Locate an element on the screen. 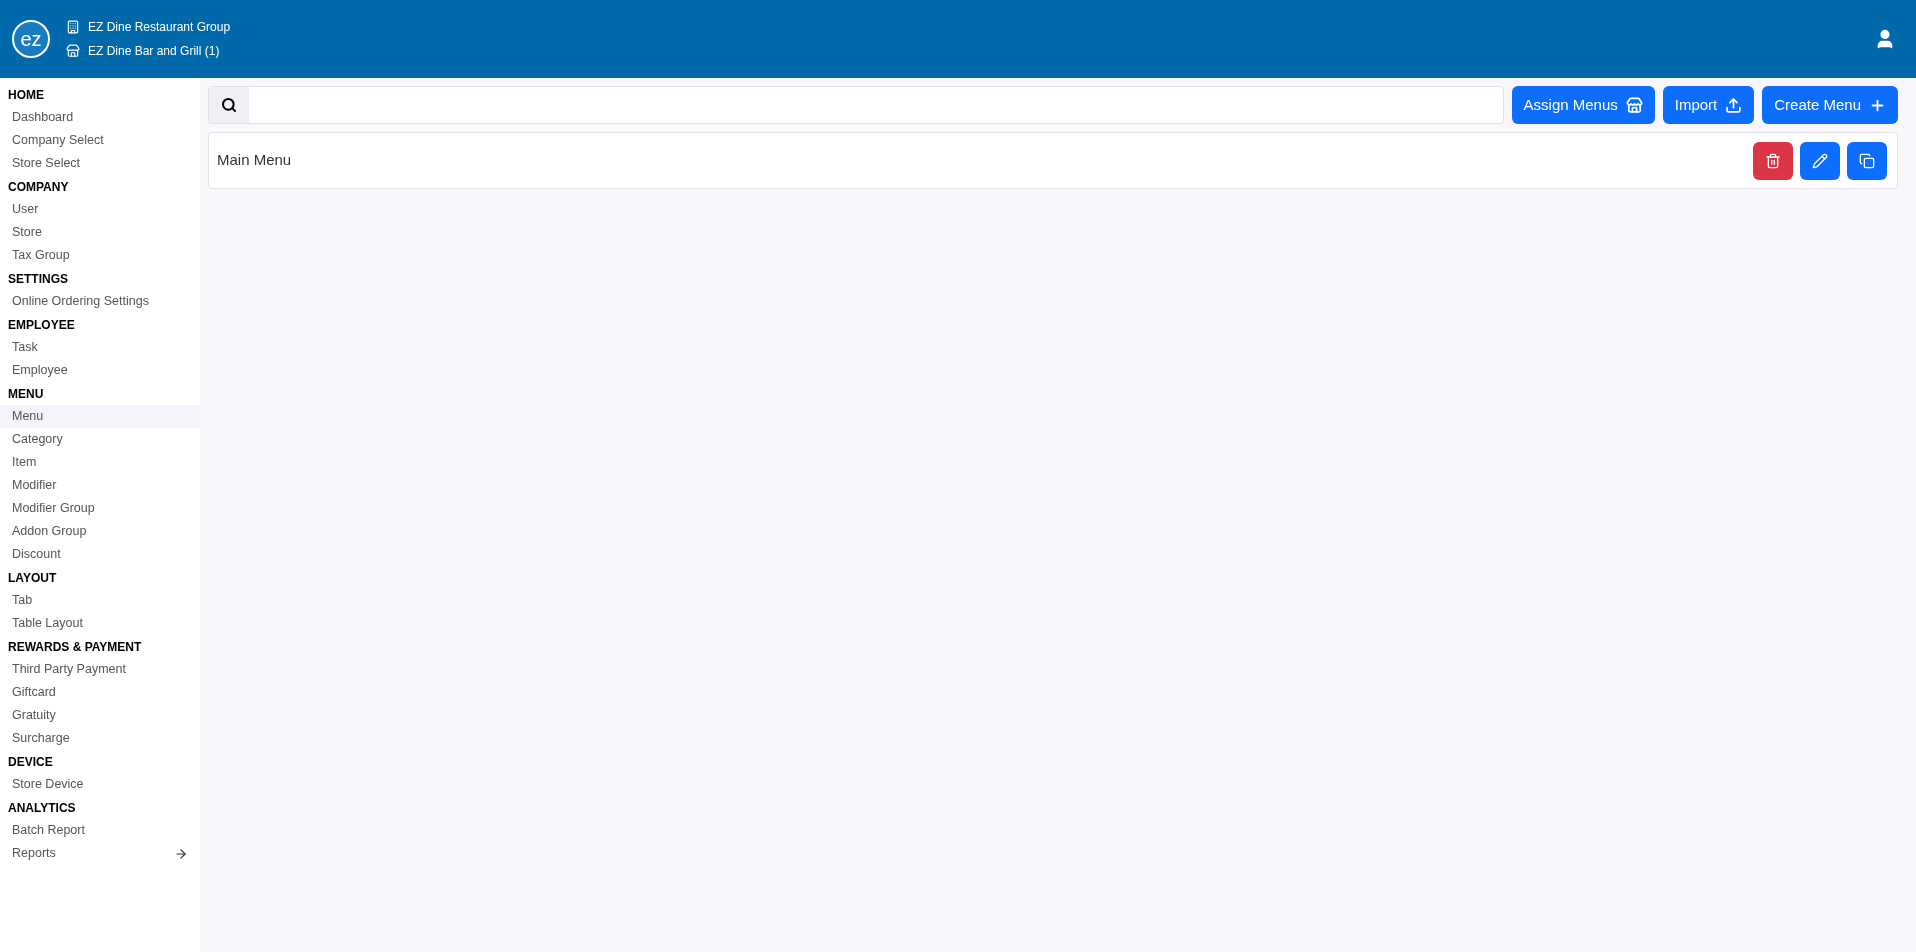  sidebar-item: Surcharge is located at coordinates (100, 738).